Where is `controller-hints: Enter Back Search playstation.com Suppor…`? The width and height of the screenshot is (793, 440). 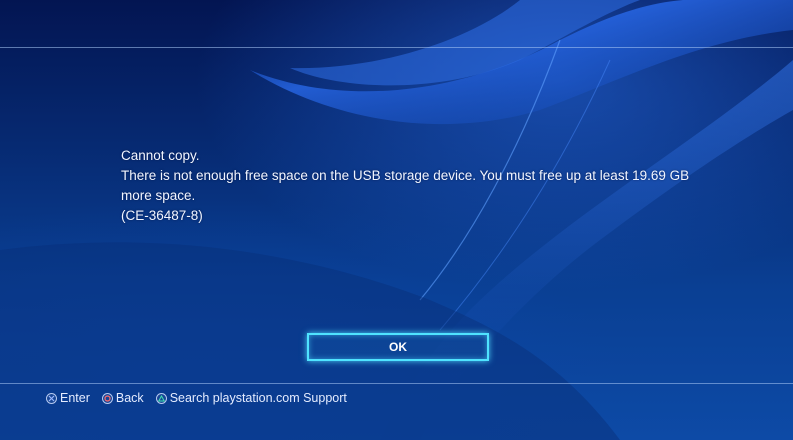
controller-hints: Enter Back Search playstation.com Suppor… is located at coordinates (196, 398).